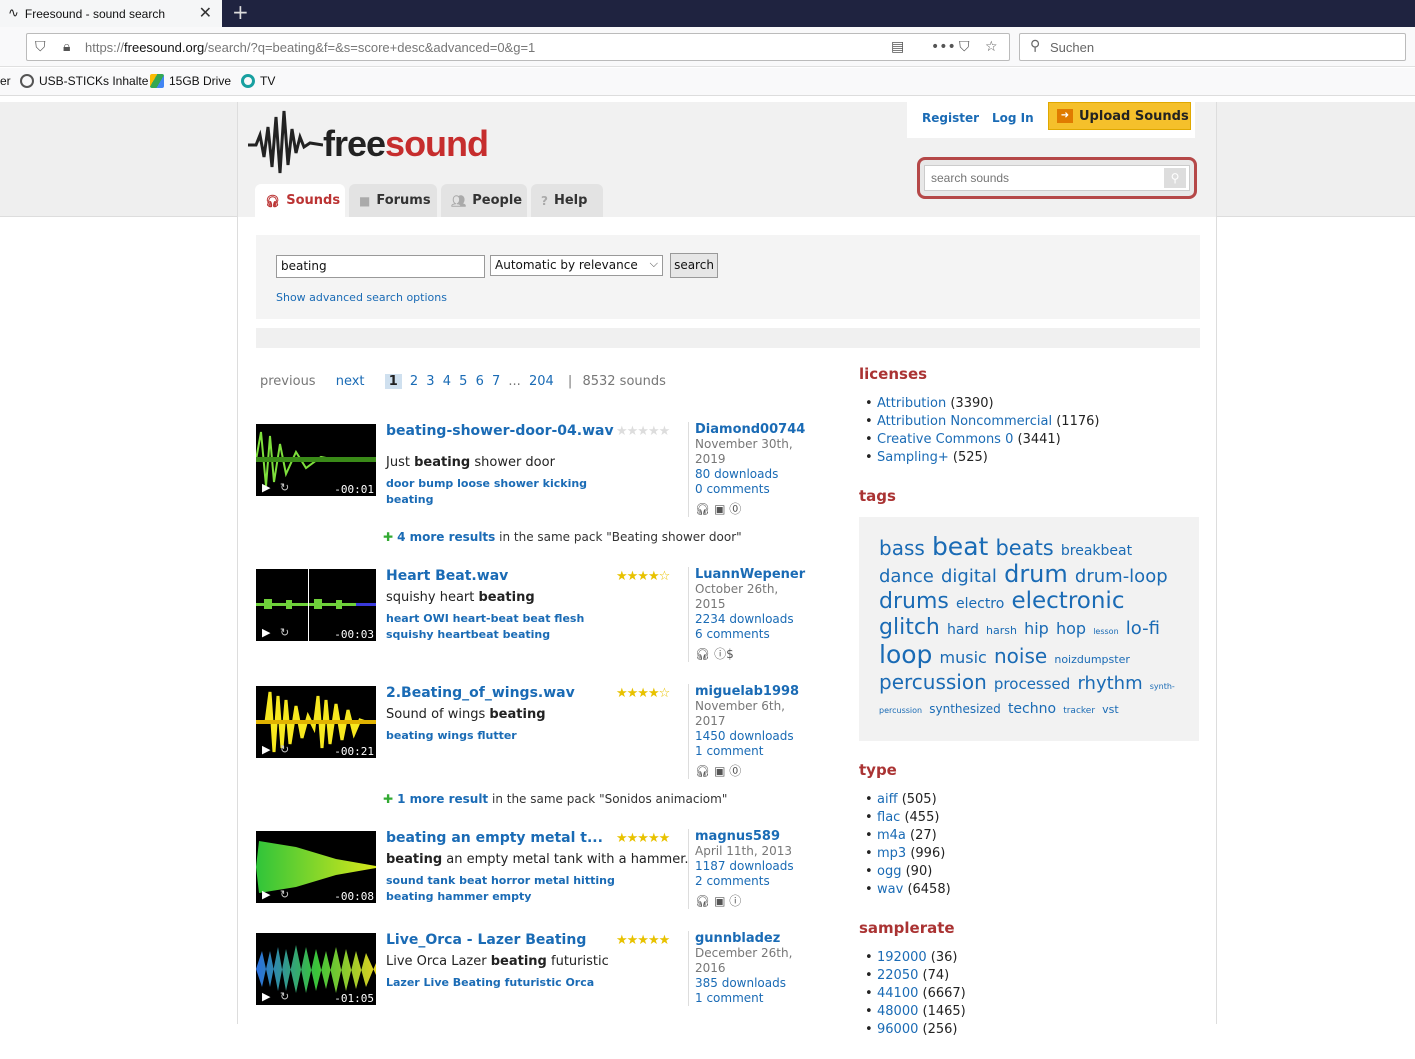 Image resolution: width=1415 pixels, height=1059 pixels. Describe the element at coordinates (300, 200) in the screenshot. I see `tab-sounds: 🎧︎ Sounds` at that location.